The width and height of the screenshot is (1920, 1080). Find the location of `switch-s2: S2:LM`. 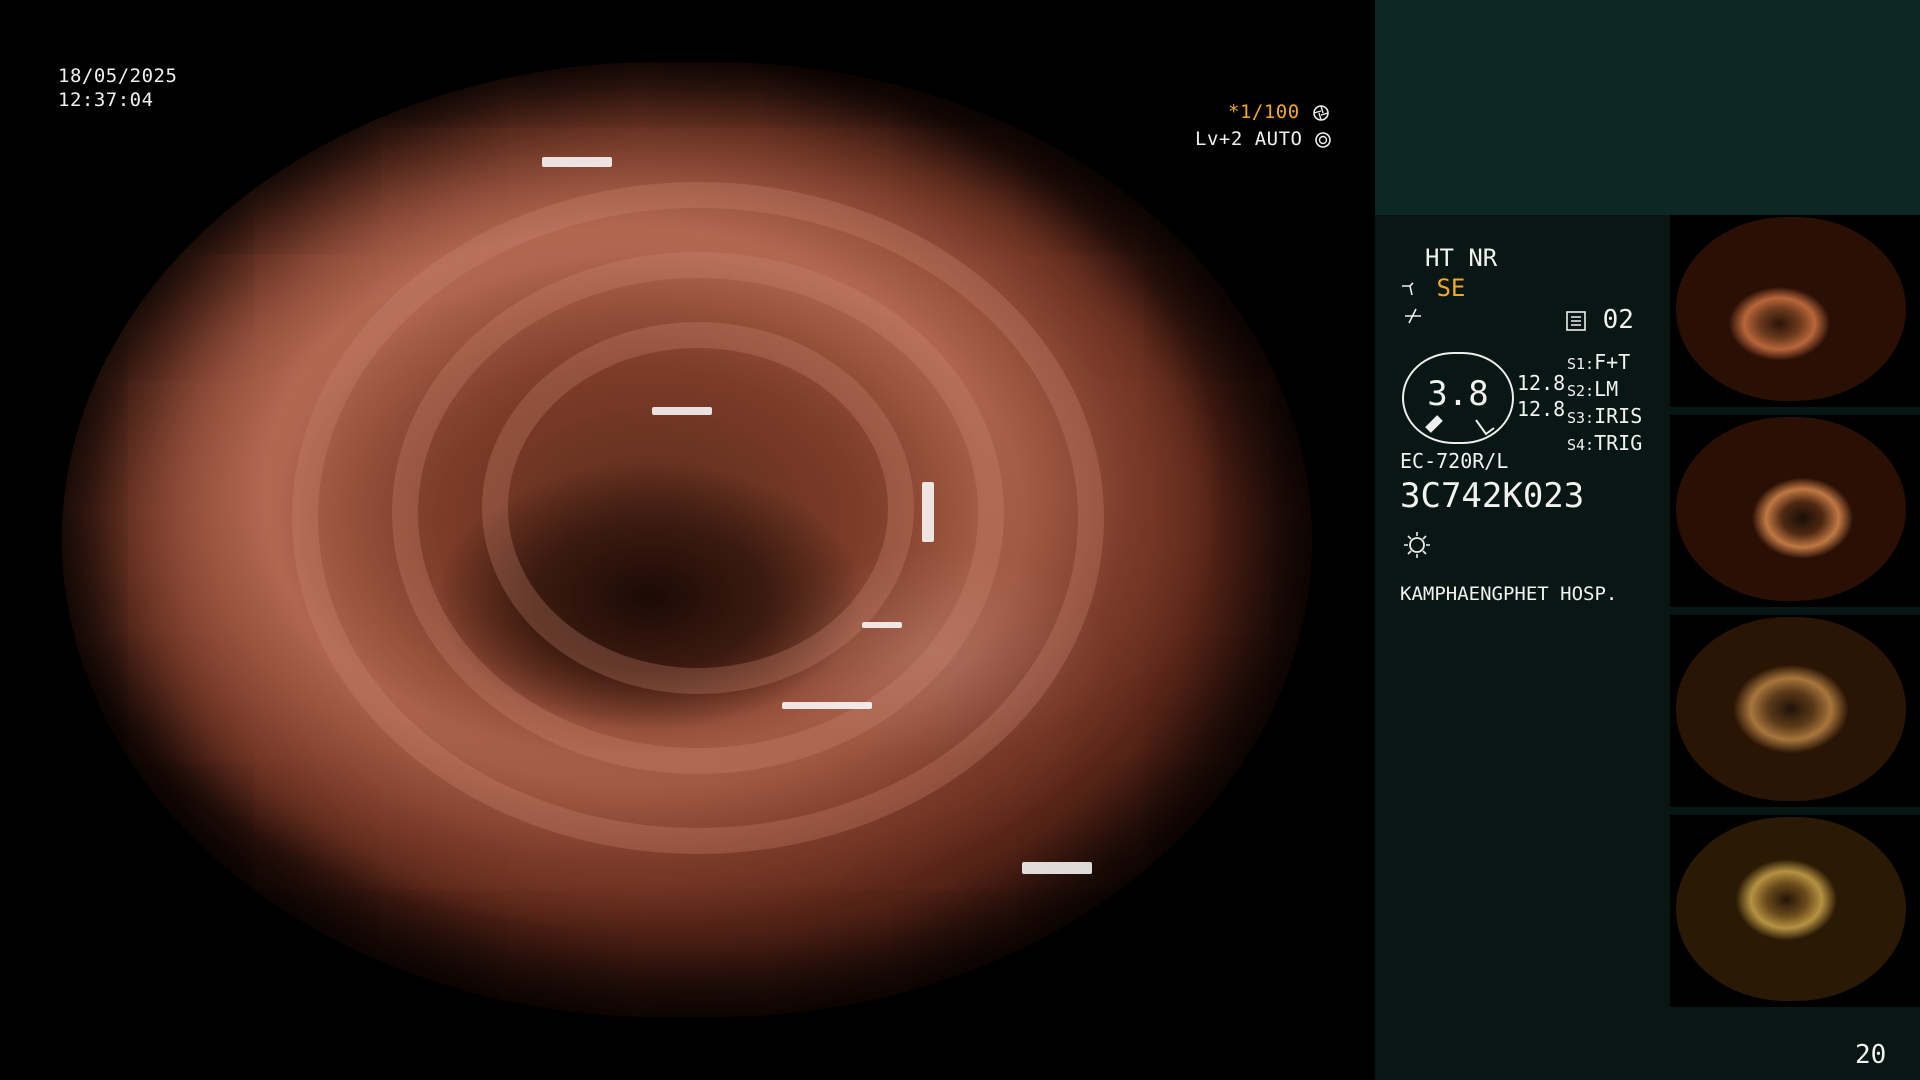

switch-s2: S2:LM is located at coordinates (1604, 390).